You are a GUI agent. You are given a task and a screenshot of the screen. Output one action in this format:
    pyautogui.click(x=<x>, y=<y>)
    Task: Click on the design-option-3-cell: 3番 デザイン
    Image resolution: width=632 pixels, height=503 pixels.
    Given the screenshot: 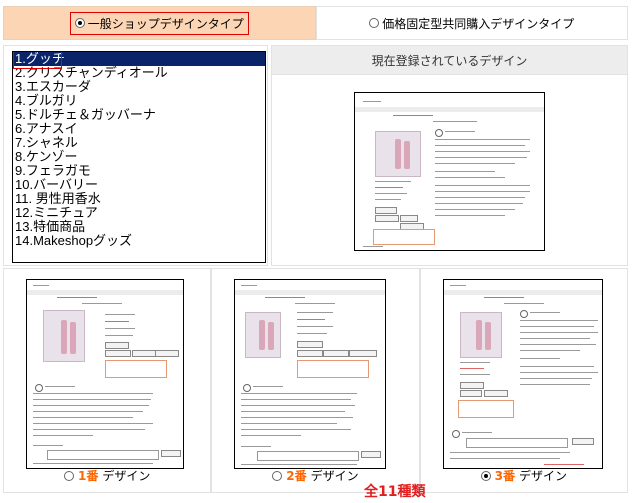 What is the action you would take?
    pyautogui.click(x=523, y=380)
    